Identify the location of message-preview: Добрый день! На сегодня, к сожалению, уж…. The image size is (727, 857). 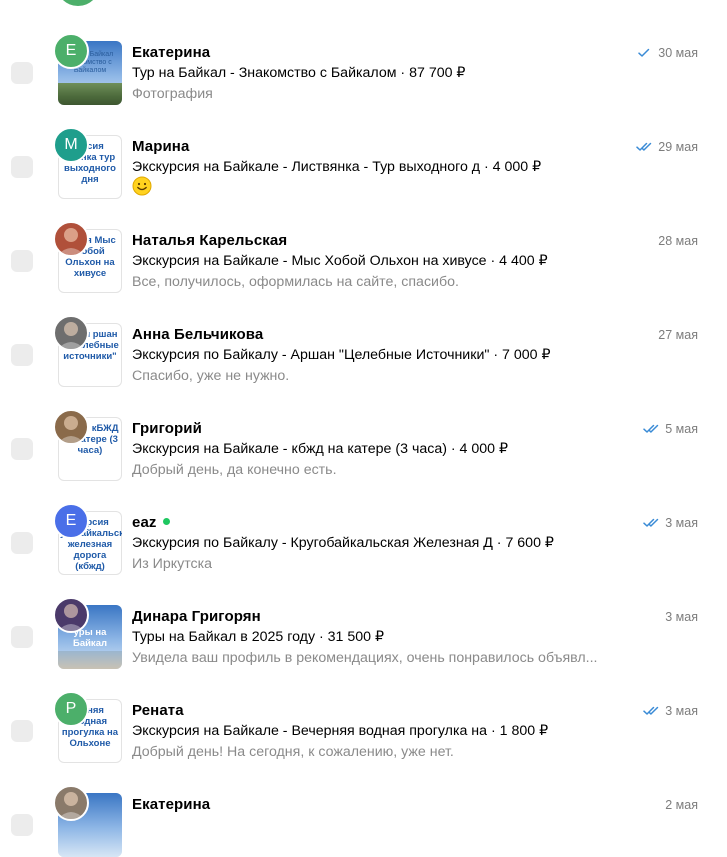
(293, 752).